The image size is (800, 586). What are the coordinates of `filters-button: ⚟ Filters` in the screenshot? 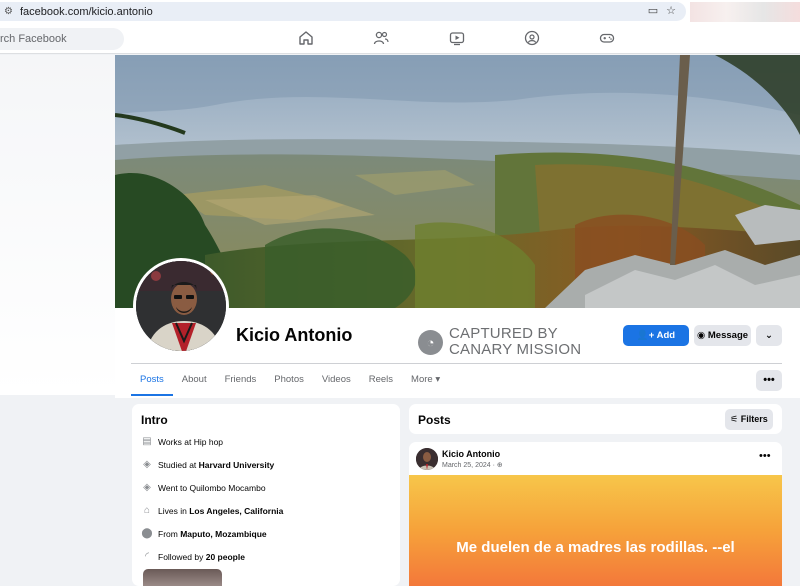 It's located at (749, 419).